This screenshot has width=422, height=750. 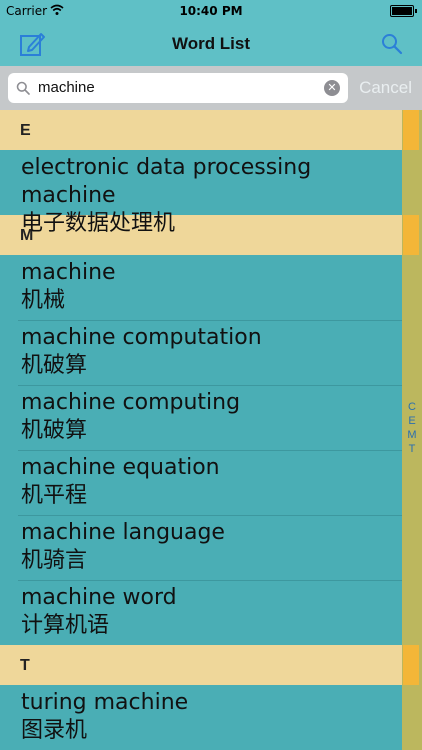 I want to click on word-label: machine computing, so click(x=131, y=402).